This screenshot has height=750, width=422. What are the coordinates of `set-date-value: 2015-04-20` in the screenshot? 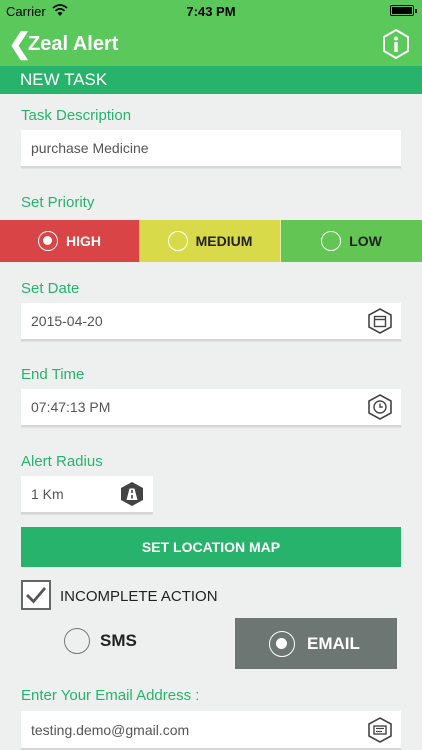 It's located at (67, 321).